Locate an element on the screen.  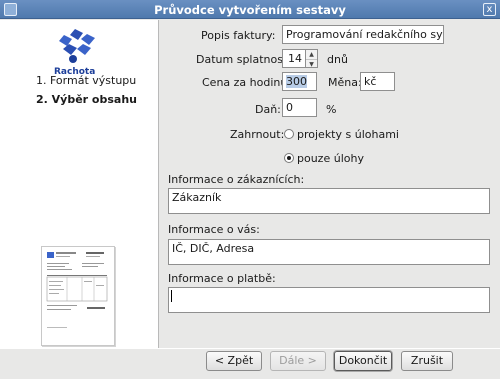
hourly-rate-selection: 300 is located at coordinates (296, 81).